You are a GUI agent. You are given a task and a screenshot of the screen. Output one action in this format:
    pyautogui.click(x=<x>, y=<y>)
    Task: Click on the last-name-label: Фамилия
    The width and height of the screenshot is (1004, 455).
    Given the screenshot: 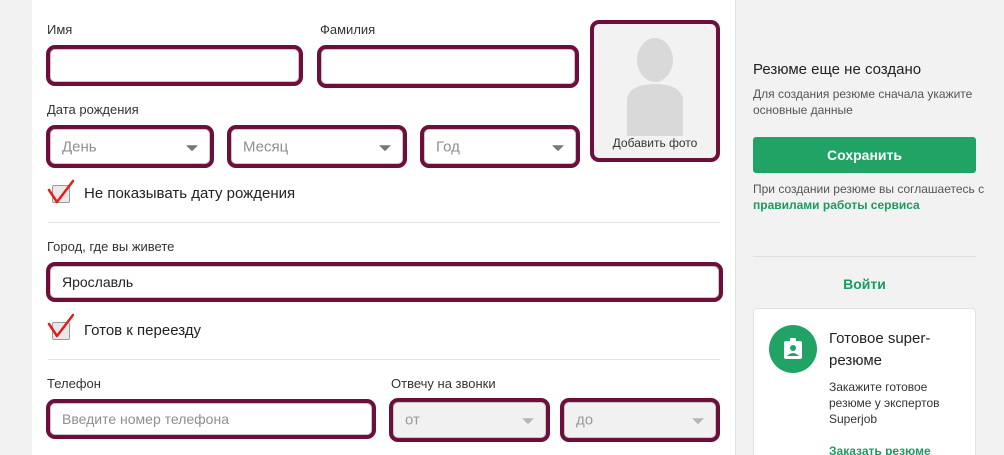 What is the action you would take?
    pyautogui.click(x=348, y=29)
    